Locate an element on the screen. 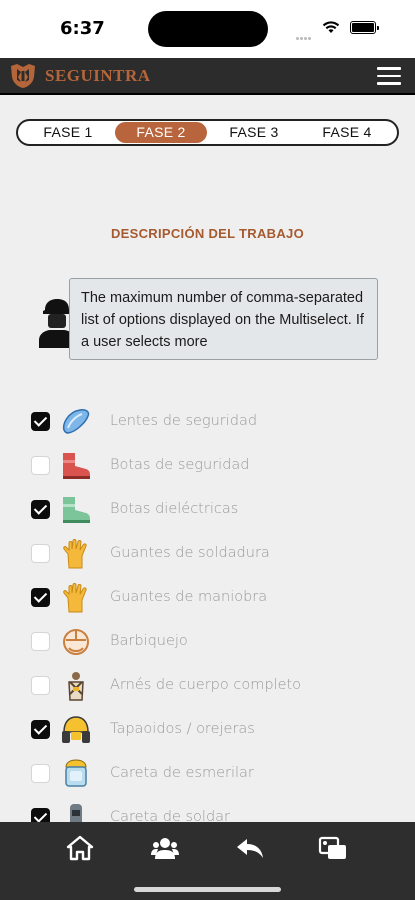 This screenshot has width=415, height=900. dynamic-island is located at coordinates (208, 29).